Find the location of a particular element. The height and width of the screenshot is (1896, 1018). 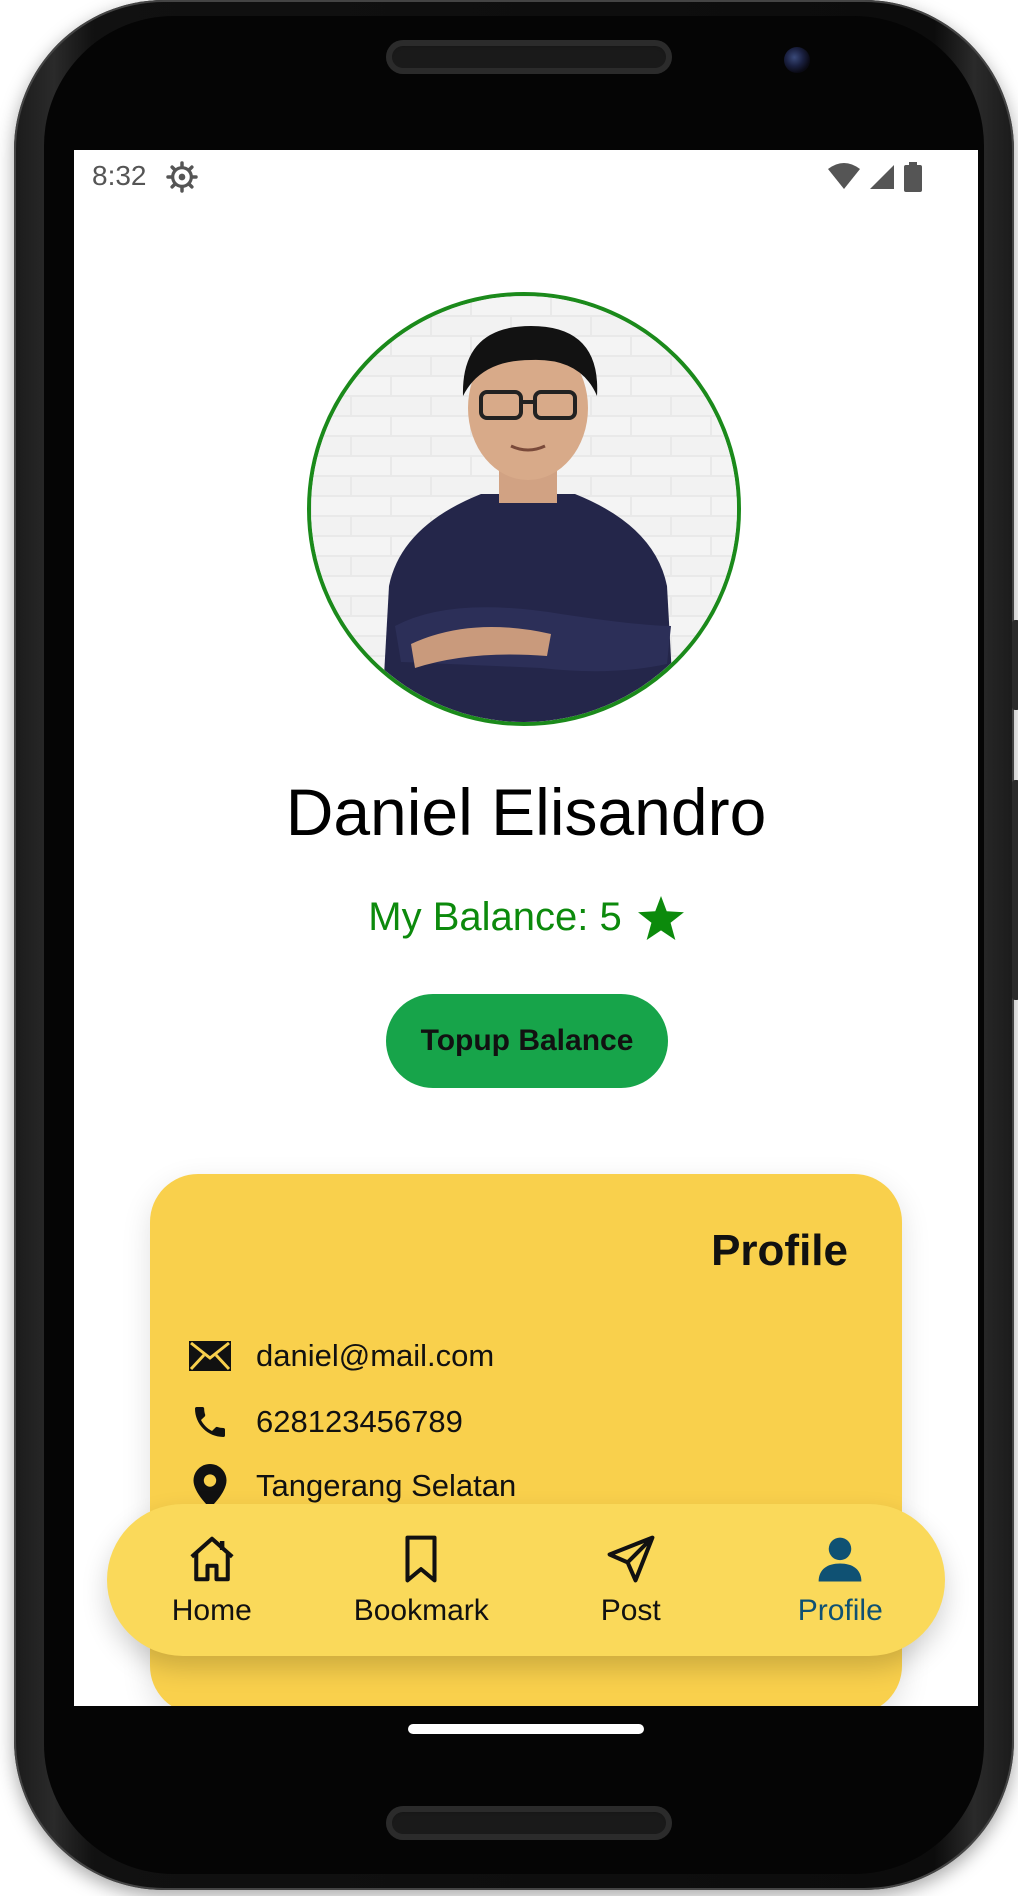

wifi-icon is located at coordinates (844, 176).